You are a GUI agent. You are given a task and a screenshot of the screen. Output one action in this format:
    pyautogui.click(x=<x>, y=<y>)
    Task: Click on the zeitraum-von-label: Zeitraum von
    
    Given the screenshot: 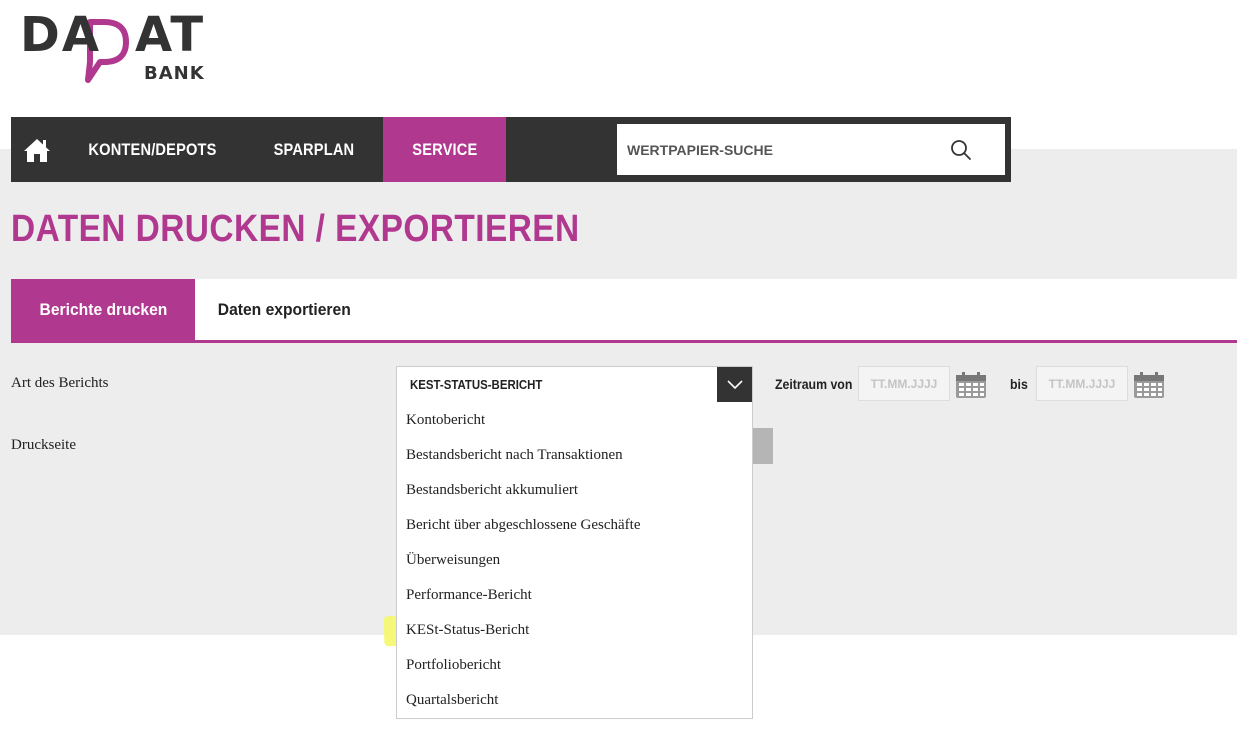 What is the action you would take?
    pyautogui.click(x=814, y=384)
    